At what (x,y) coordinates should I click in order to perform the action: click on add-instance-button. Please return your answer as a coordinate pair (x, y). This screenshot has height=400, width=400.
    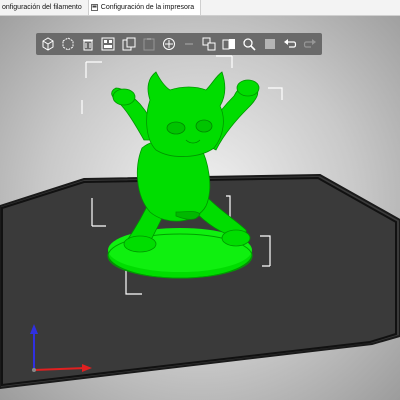
    Looking at the image, I should click on (169, 44).